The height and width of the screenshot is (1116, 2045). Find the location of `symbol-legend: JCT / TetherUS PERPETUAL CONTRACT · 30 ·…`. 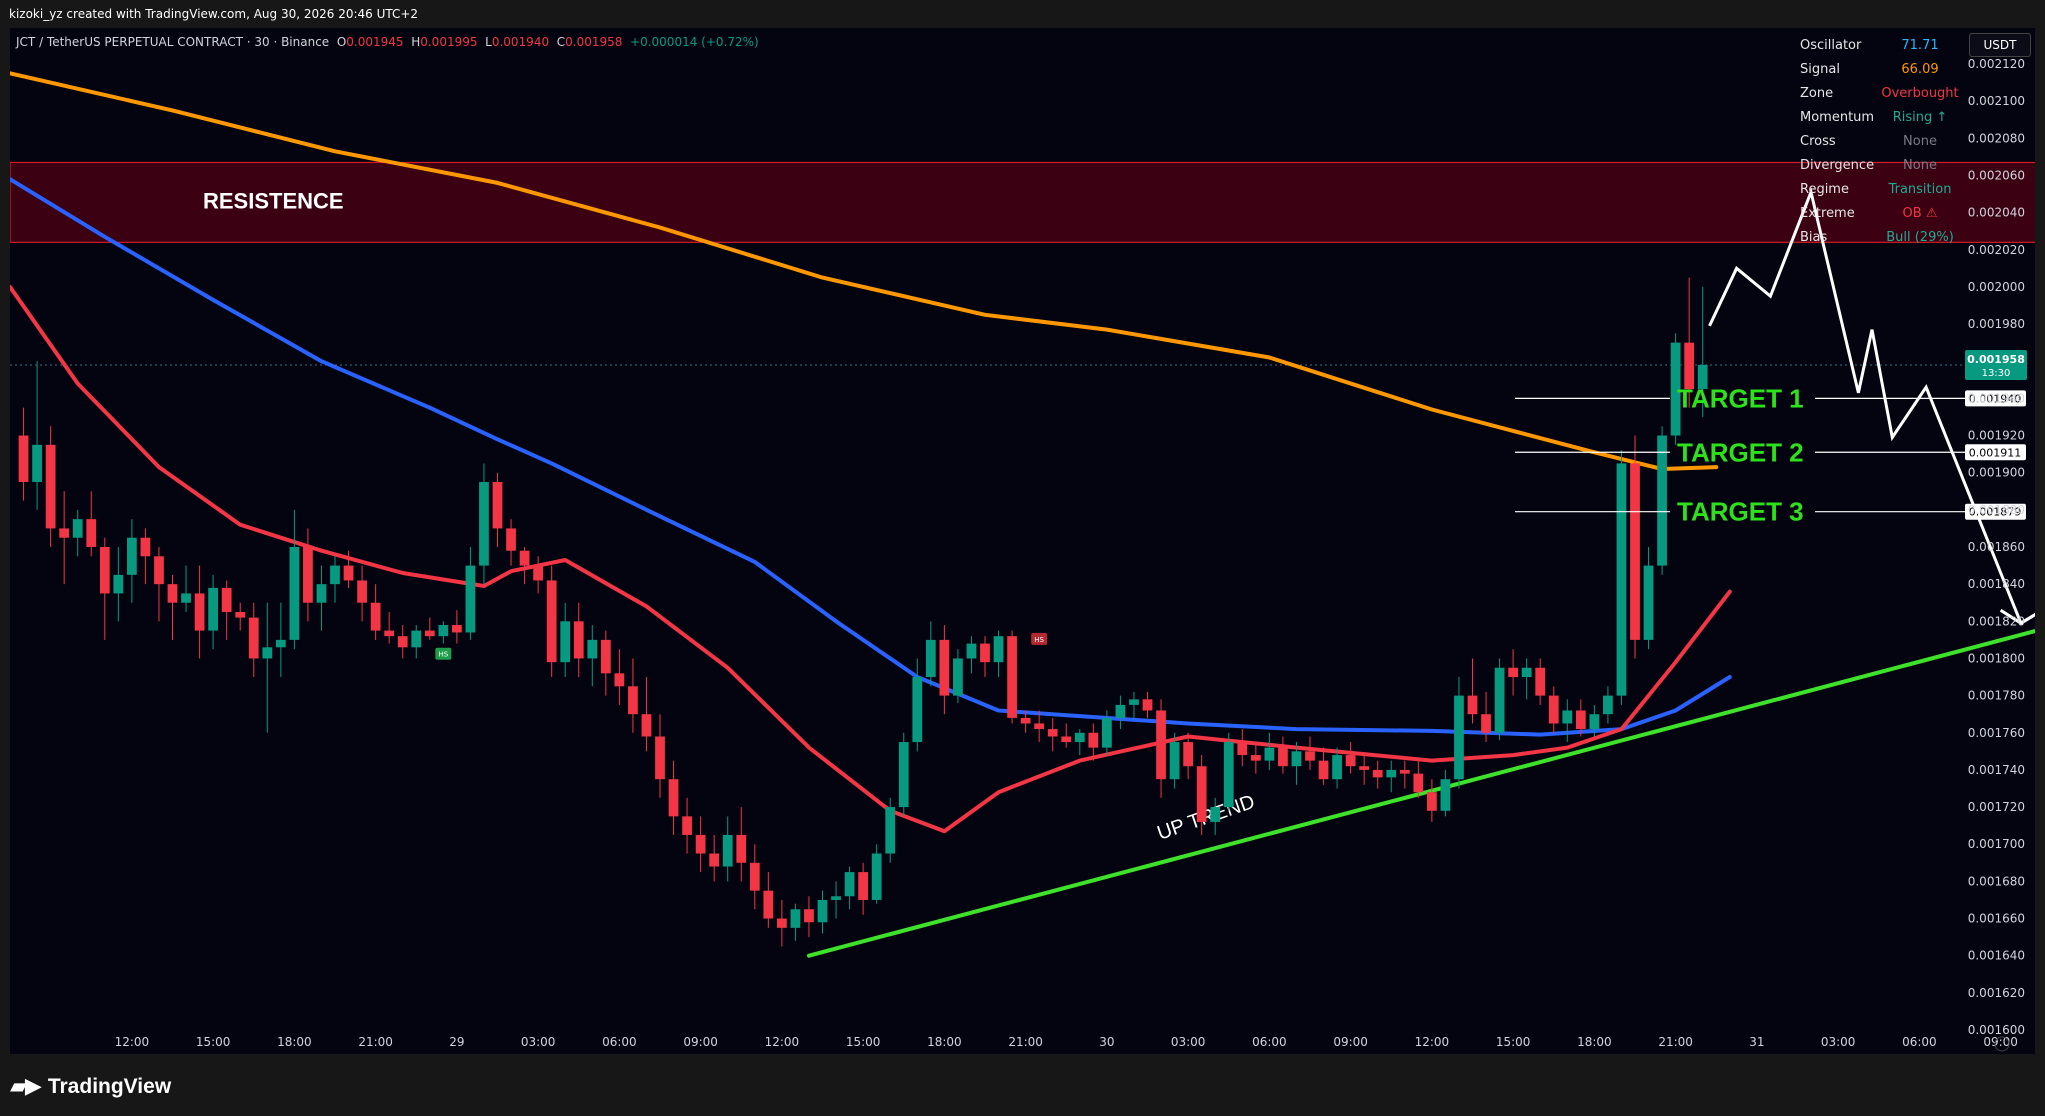

symbol-legend: JCT / TetherUS PERPETUAL CONTRACT · 30 ·… is located at coordinates (387, 42).